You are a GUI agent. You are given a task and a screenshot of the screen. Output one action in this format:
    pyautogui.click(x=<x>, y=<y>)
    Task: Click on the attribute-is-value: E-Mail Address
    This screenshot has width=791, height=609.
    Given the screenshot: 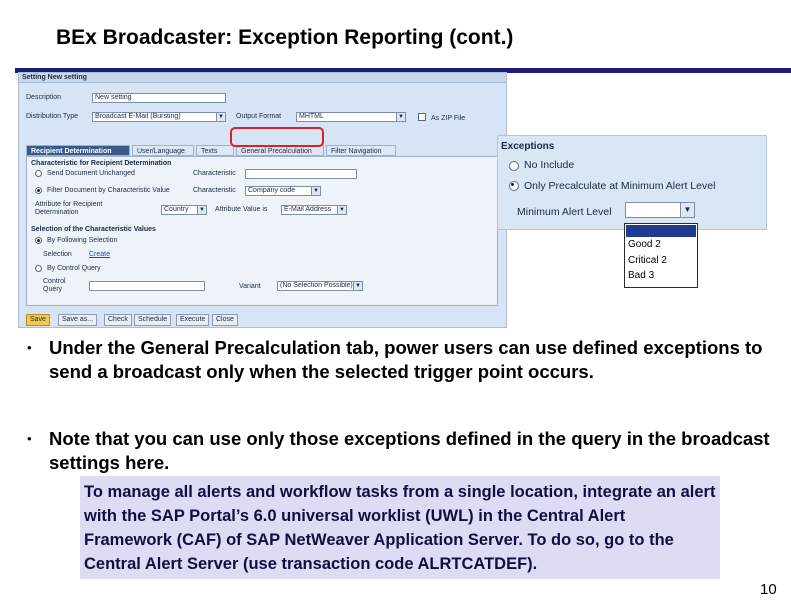 What is the action you would take?
    pyautogui.click(x=308, y=209)
    